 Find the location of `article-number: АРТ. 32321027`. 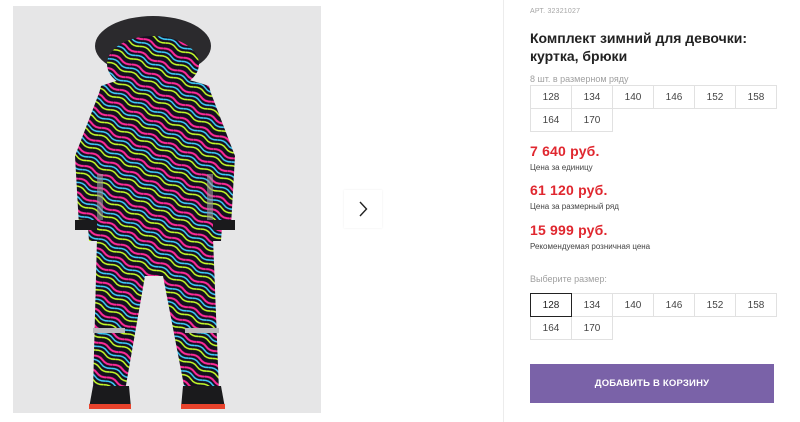

article-number: АРТ. 32321027 is located at coordinates (555, 11).